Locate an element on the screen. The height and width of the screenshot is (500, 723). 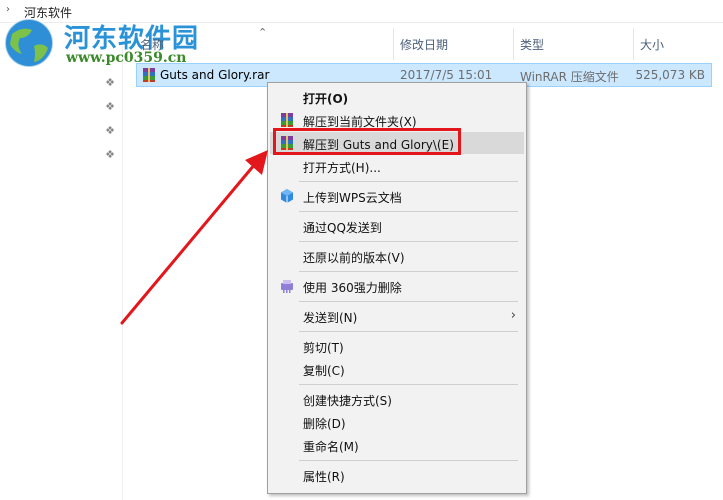
menu-item-label: 发送到(N) is located at coordinates (330, 318).